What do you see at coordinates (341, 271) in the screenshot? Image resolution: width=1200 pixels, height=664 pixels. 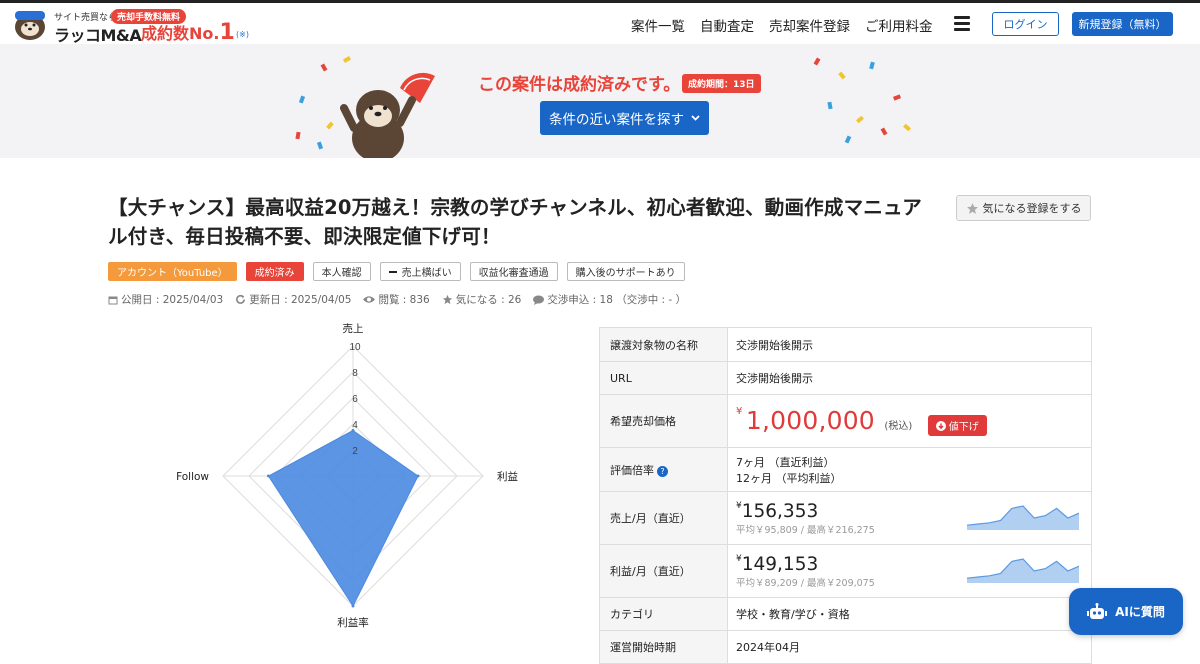 I see `tag-identity: 本人確認` at bounding box center [341, 271].